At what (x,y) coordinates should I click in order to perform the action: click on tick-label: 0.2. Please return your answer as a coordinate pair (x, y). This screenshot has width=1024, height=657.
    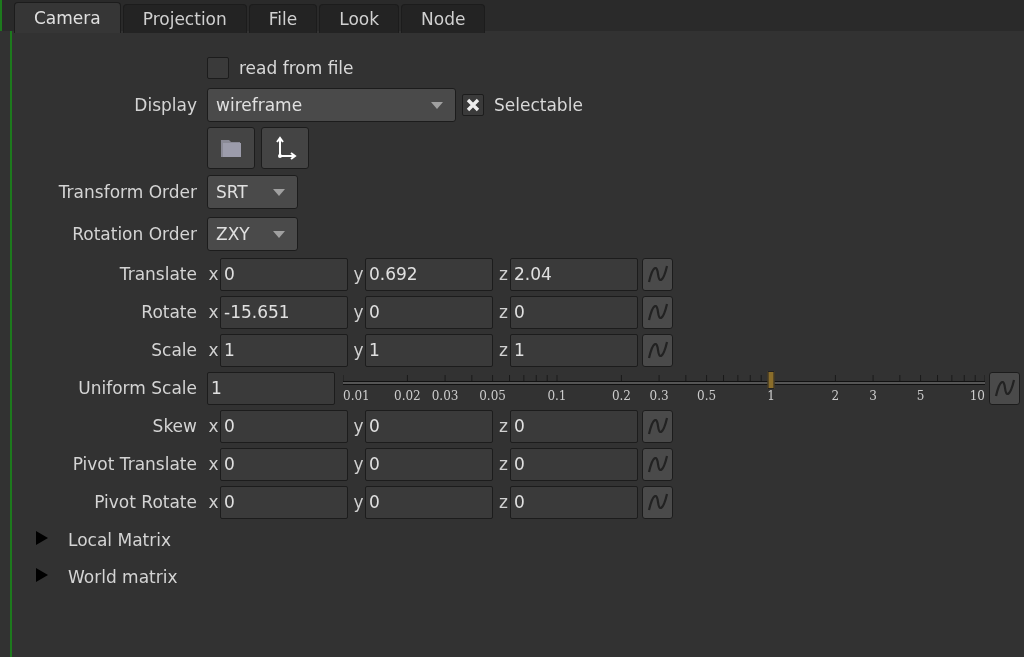
    Looking at the image, I should click on (621, 396).